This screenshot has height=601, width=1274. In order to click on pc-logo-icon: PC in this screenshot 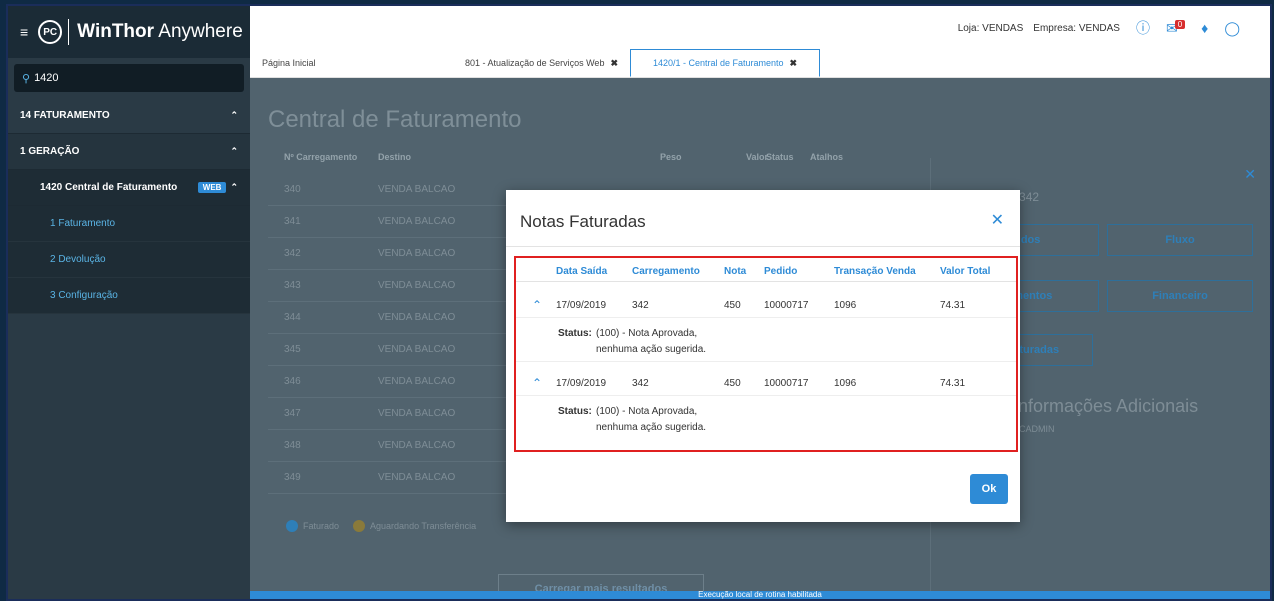, I will do `click(50, 32)`.